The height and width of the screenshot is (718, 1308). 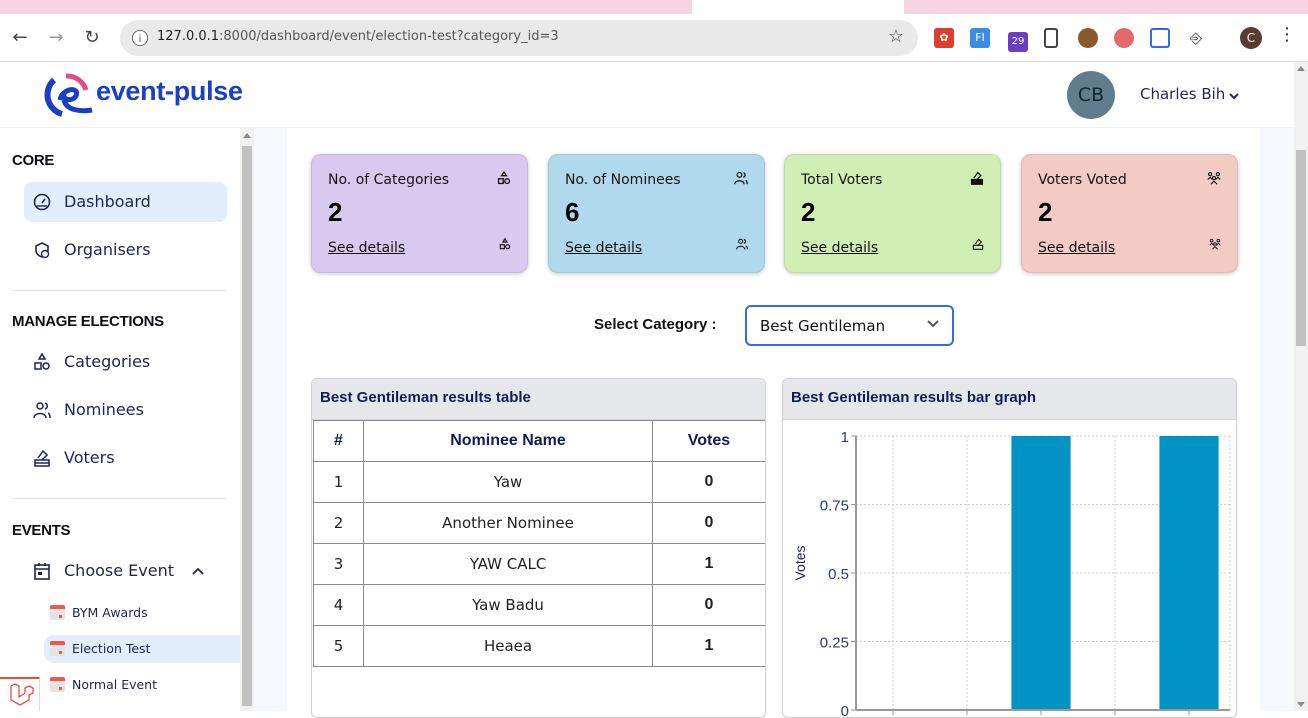 What do you see at coordinates (823, 326) in the screenshot?
I see `category-select-value: Best Gentileman` at bounding box center [823, 326].